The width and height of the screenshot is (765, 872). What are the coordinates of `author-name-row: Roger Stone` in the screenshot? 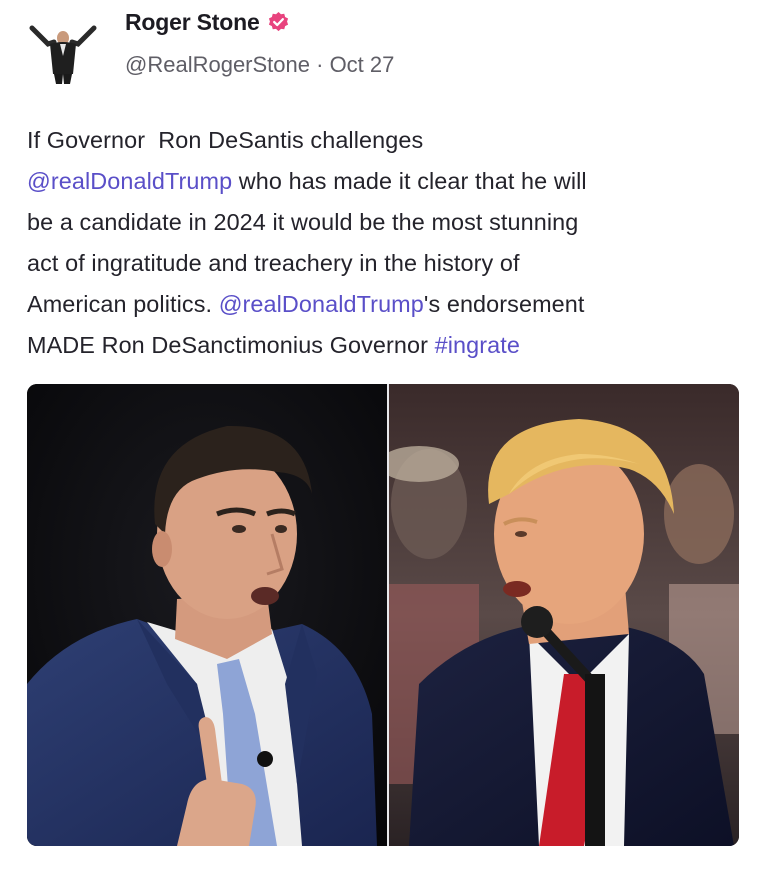 It's located at (207, 22).